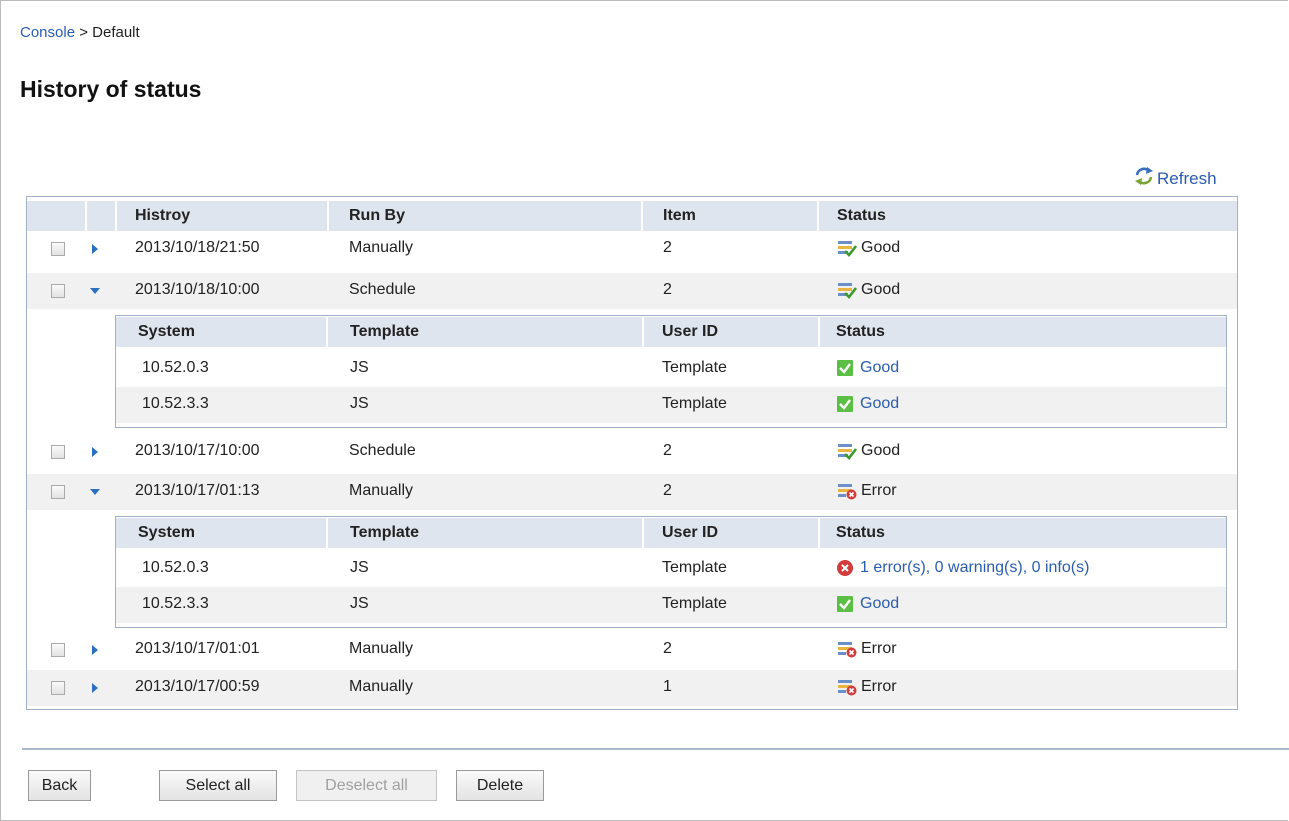  What do you see at coordinates (632, 650) in the screenshot?
I see `table-row: 2013/10/17/01:01 Manually 2 Error` at bounding box center [632, 650].